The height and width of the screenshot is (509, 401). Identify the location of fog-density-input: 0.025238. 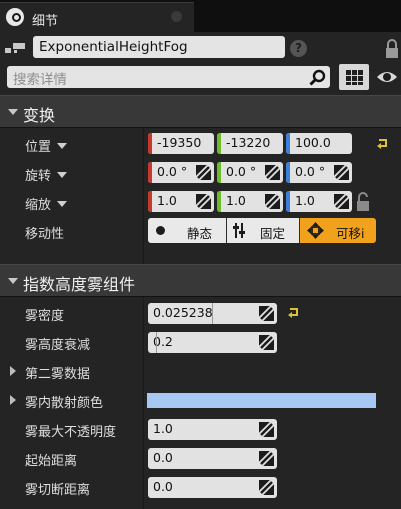
(212, 313).